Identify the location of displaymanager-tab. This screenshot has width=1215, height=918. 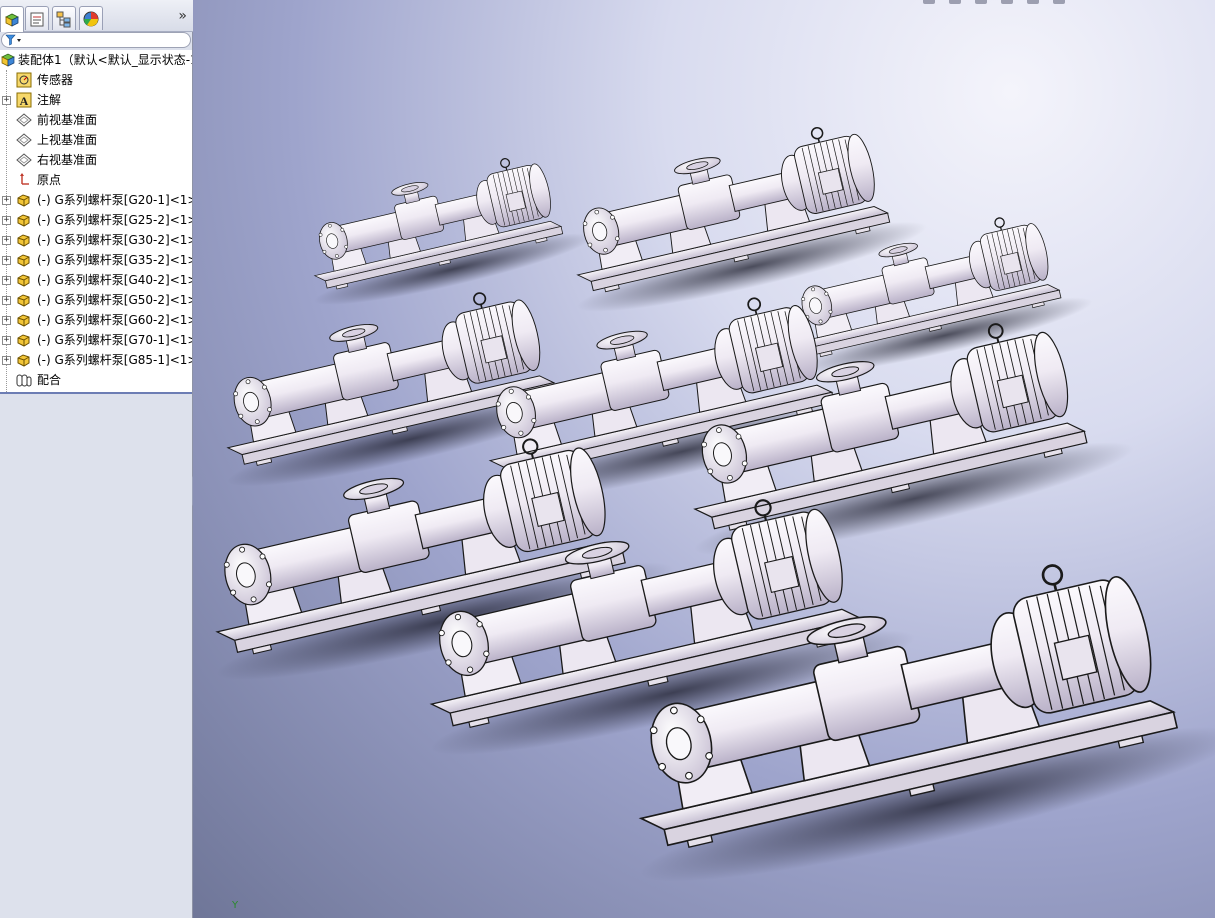
(91, 18).